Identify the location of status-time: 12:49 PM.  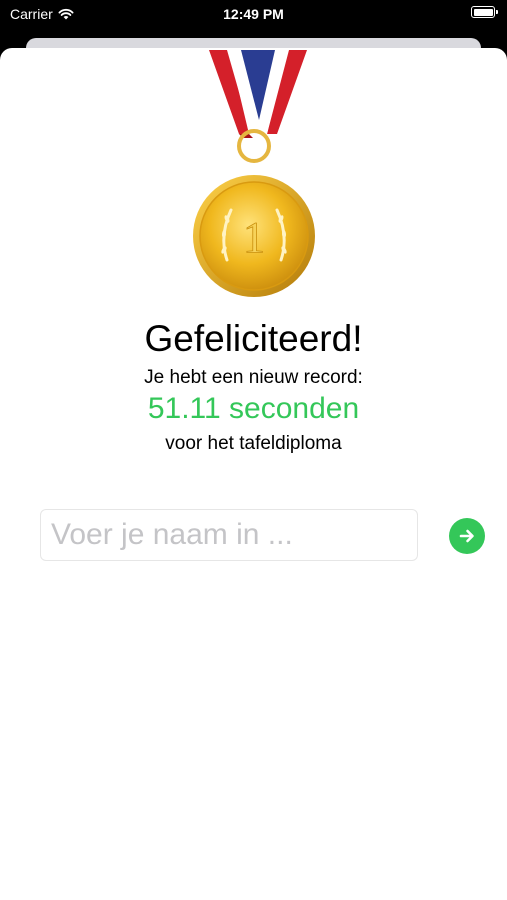
(253, 14).